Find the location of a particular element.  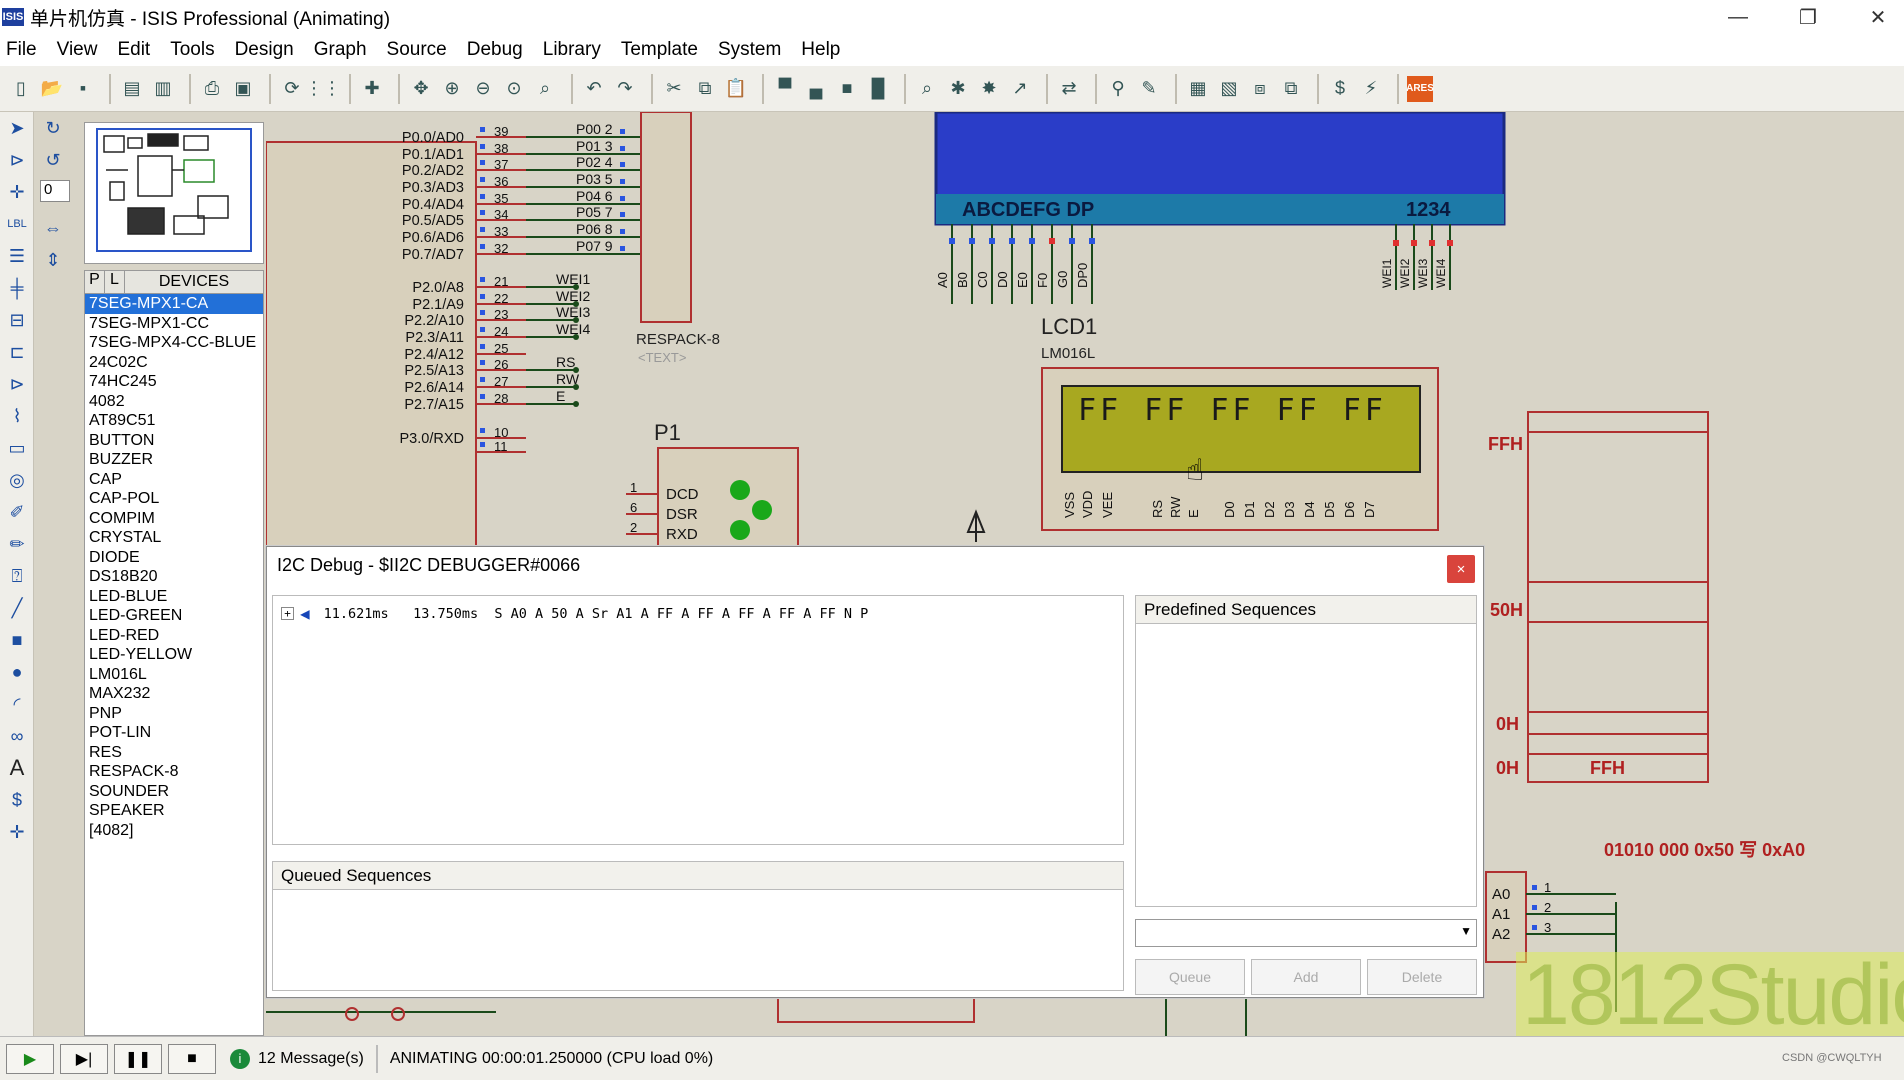

print-icon: ⎙ is located at coordinates (212, 89).